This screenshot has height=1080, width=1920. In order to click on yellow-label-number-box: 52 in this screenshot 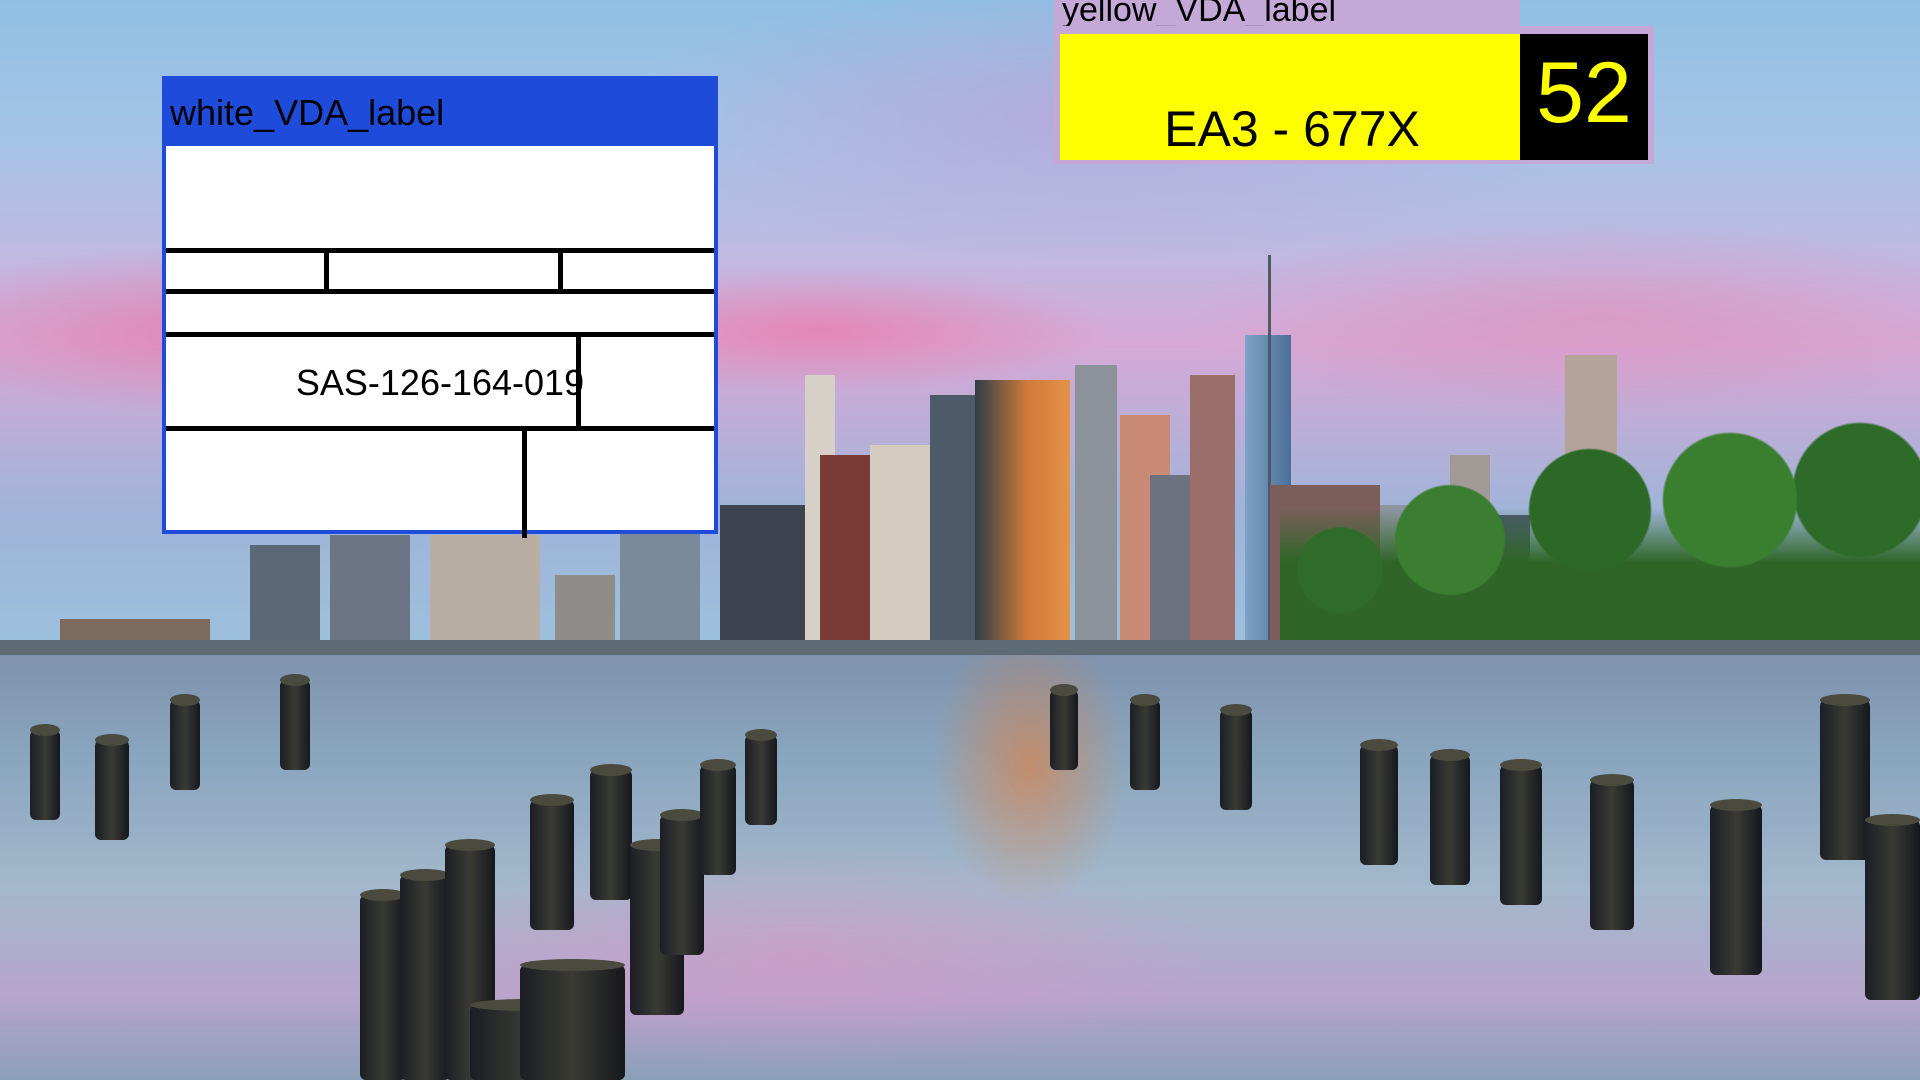, I will do `click(1584, 97)`.